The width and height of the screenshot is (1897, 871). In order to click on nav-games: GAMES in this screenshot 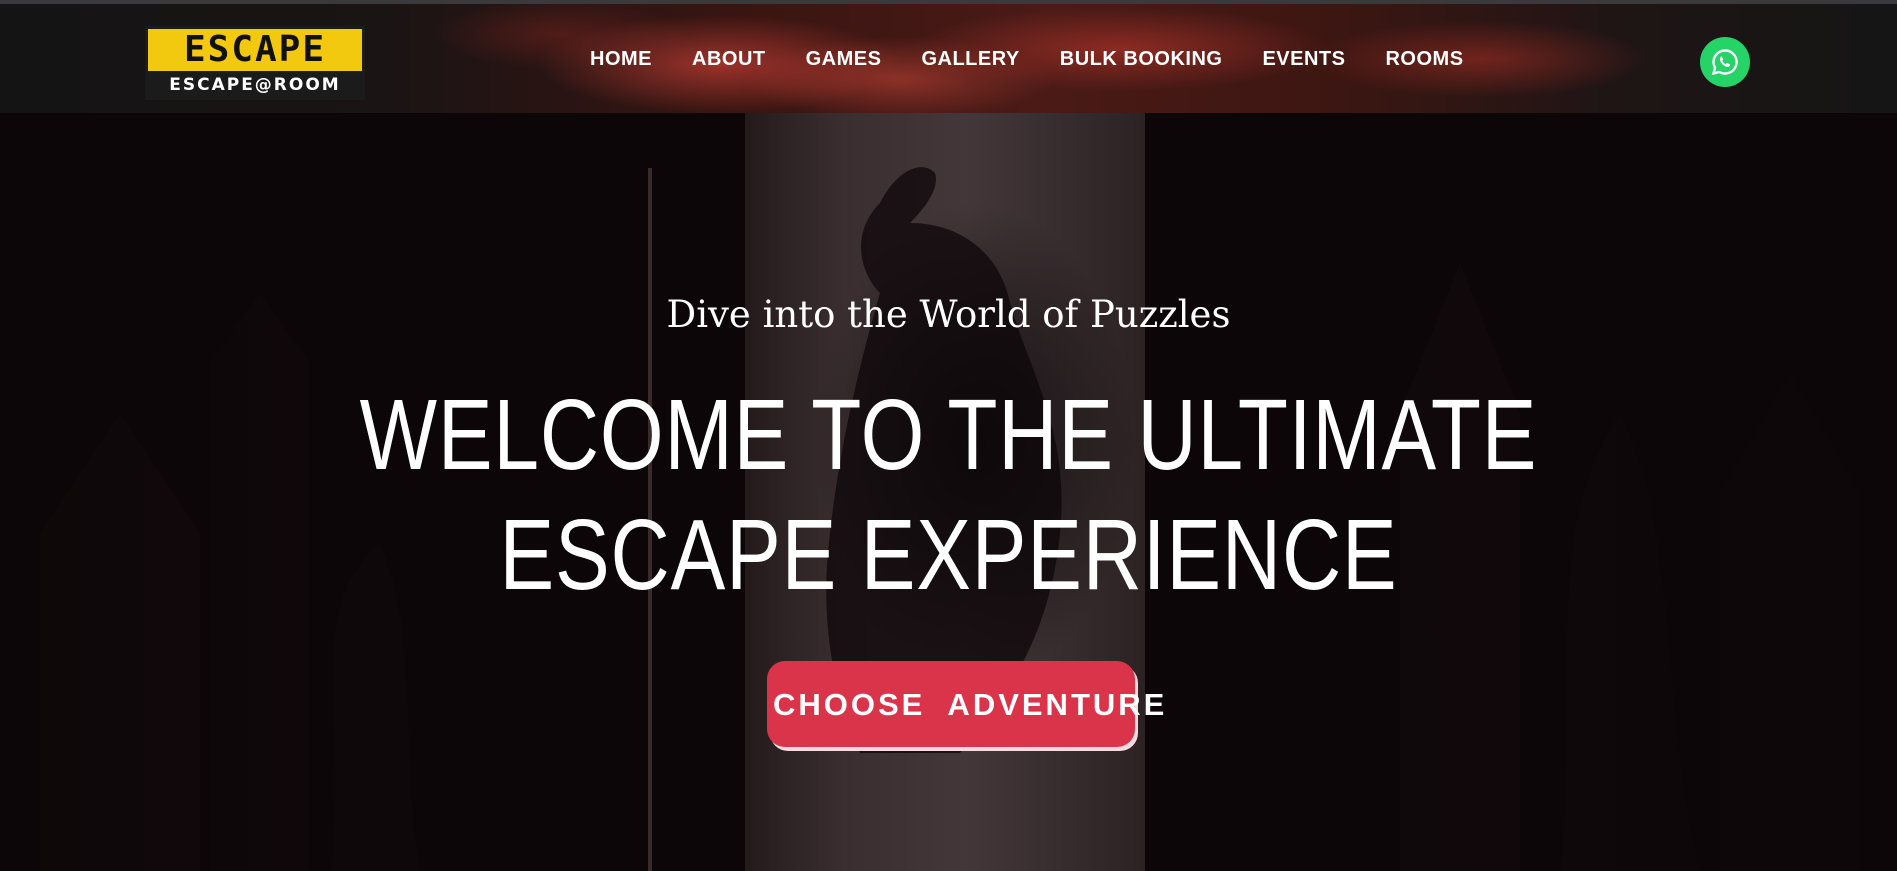, I will do `click(844, 59)`.